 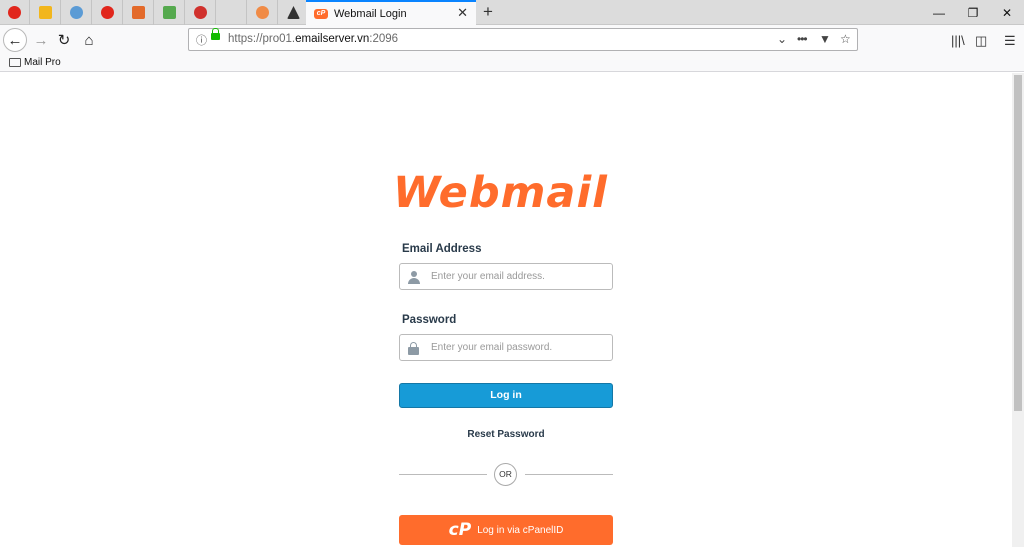 I want to click on password-field: Enter your email password., so click(x=506, y=347).